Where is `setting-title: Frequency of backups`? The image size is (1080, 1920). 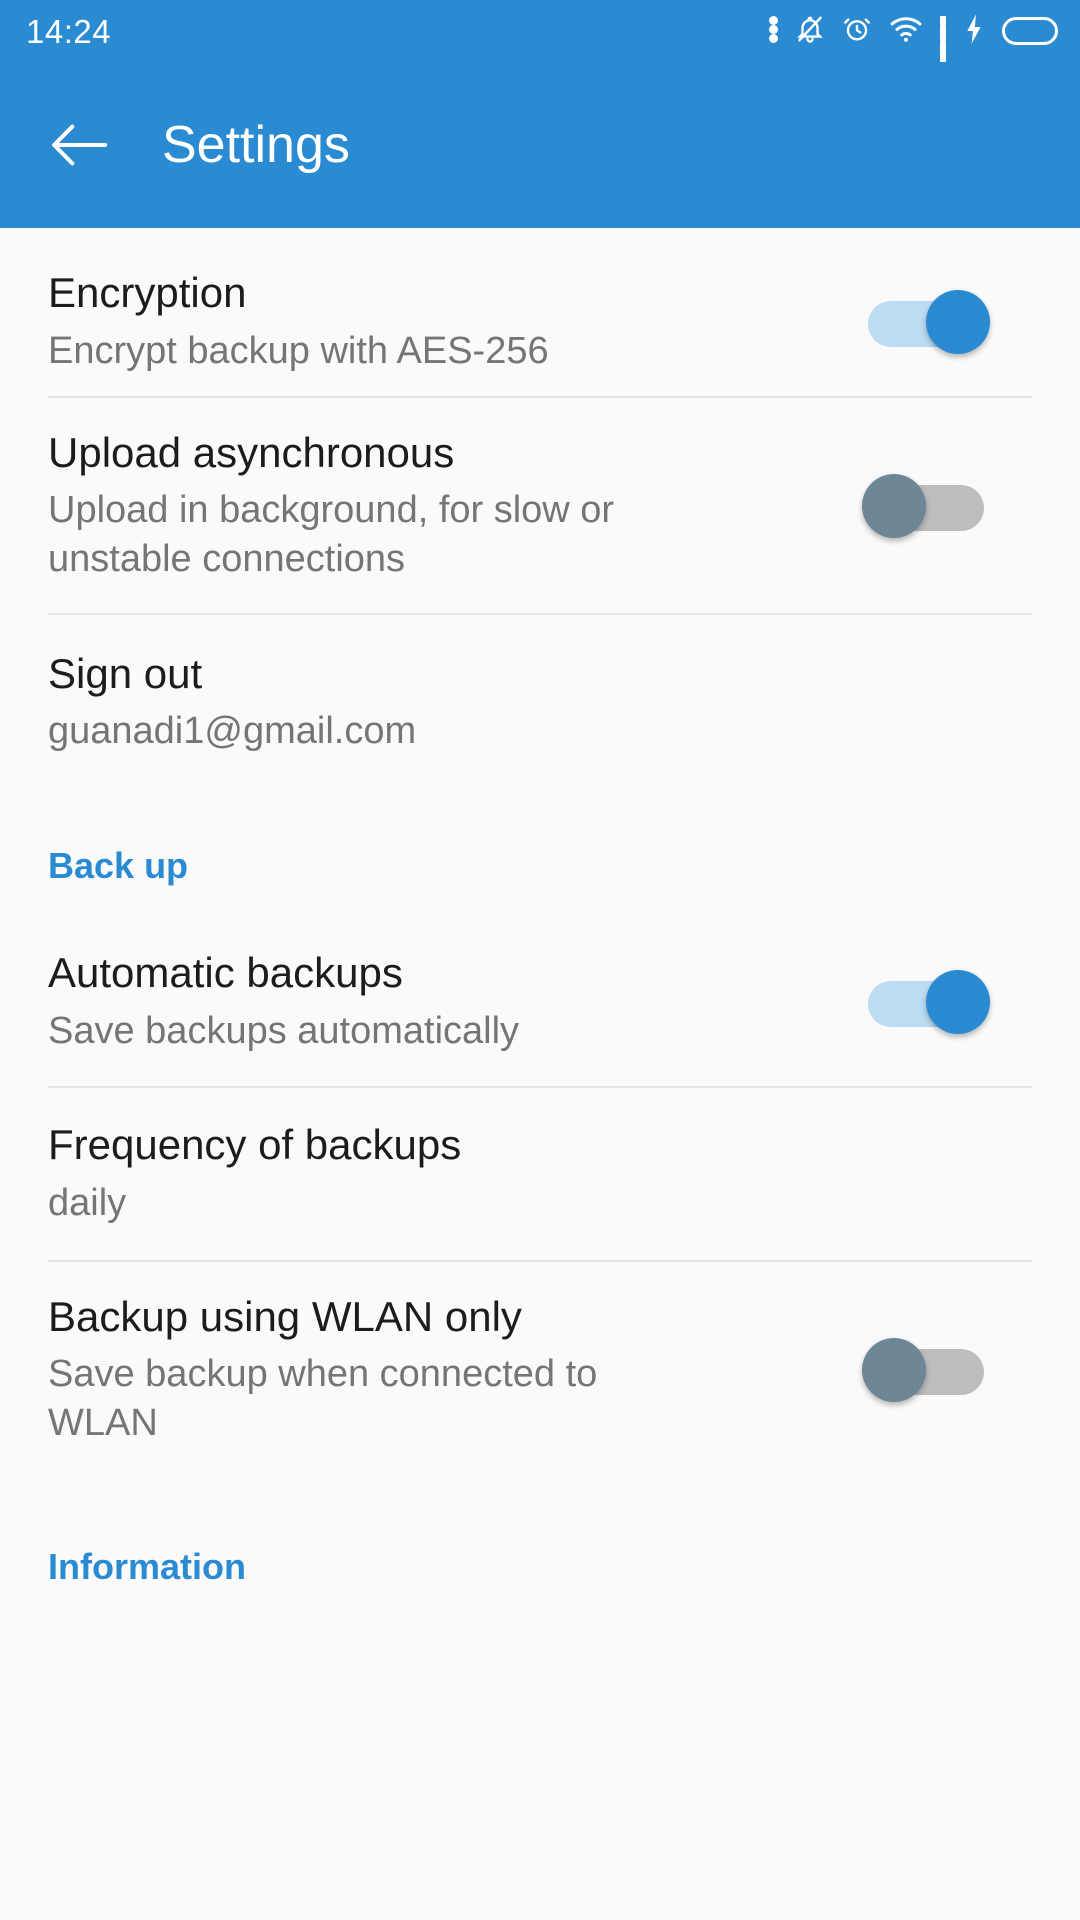 setting-title: Frequency of backups is located at coordinates (255, 1145).